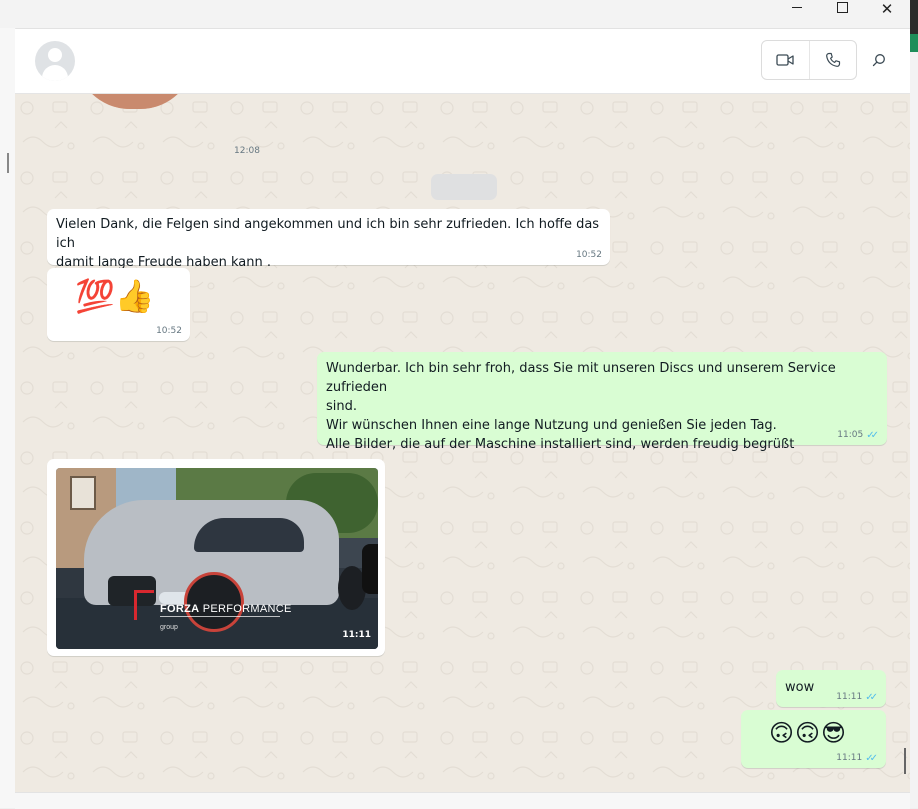 This screenshot has width=918, height=809. Describe the element at coordinates (462, 800) in the screenshot. I see `message-composer` at that location.